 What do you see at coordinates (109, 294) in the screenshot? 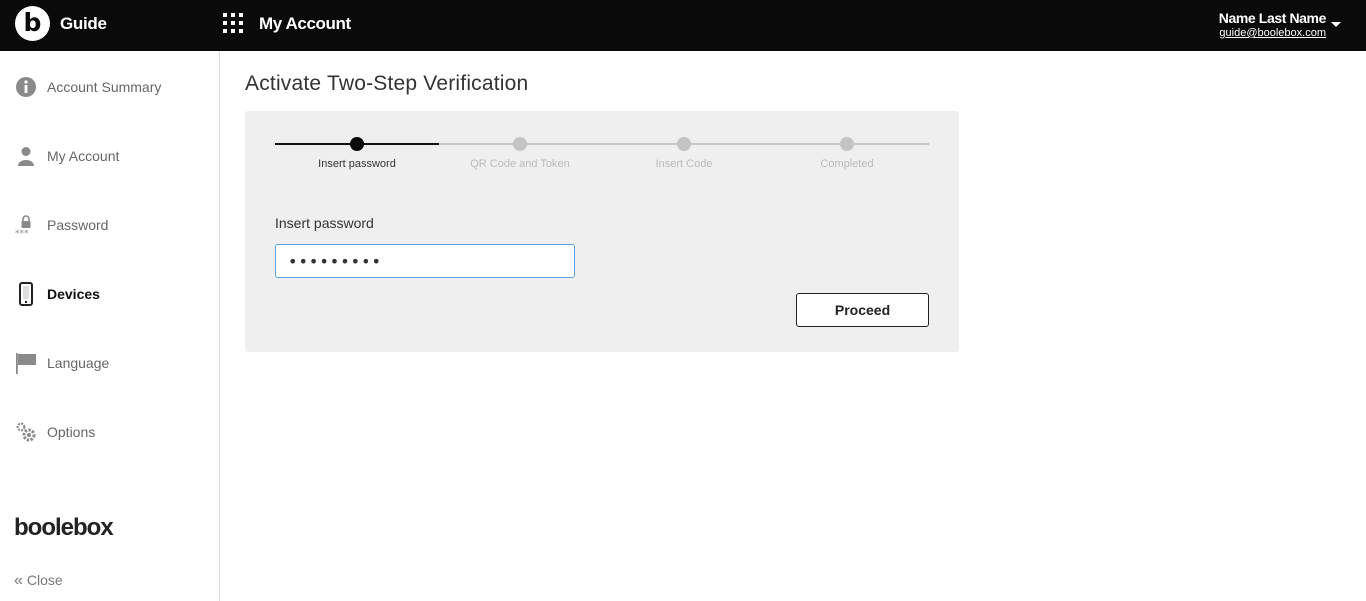
I see `sidebar-item-devices: Devices` at bounding box center [109, 294].